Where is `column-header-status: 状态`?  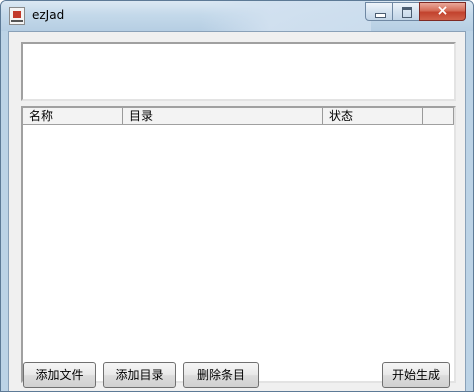 column-header-status: 状态 is located at coordinates (373, 116).